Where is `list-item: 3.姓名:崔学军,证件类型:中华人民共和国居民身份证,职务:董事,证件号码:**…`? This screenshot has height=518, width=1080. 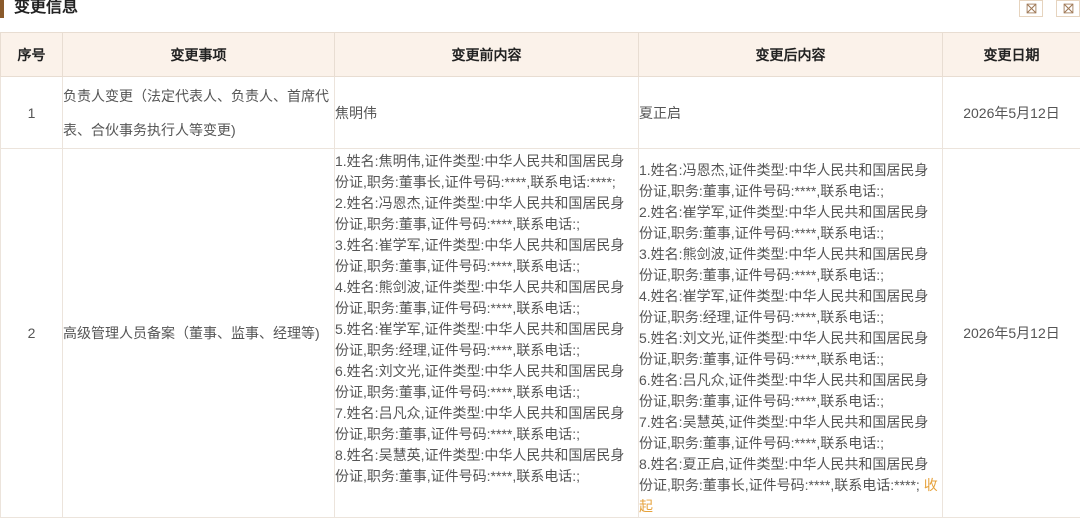 list-item: 3.姓名:崔学军,证件类型:中华人民共和国居民身份证,职务:董事,证件号码:**… is located at coordinates (486, 256).